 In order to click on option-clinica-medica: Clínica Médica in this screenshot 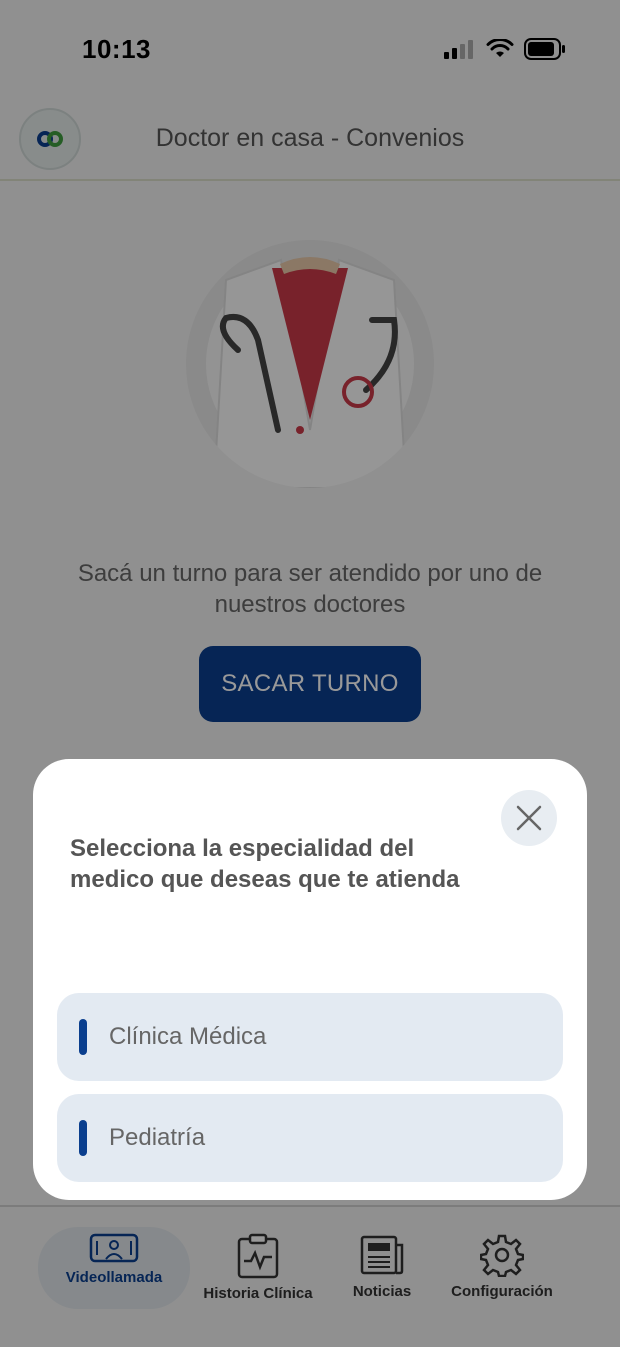, I will do `click(310, 1037)`.